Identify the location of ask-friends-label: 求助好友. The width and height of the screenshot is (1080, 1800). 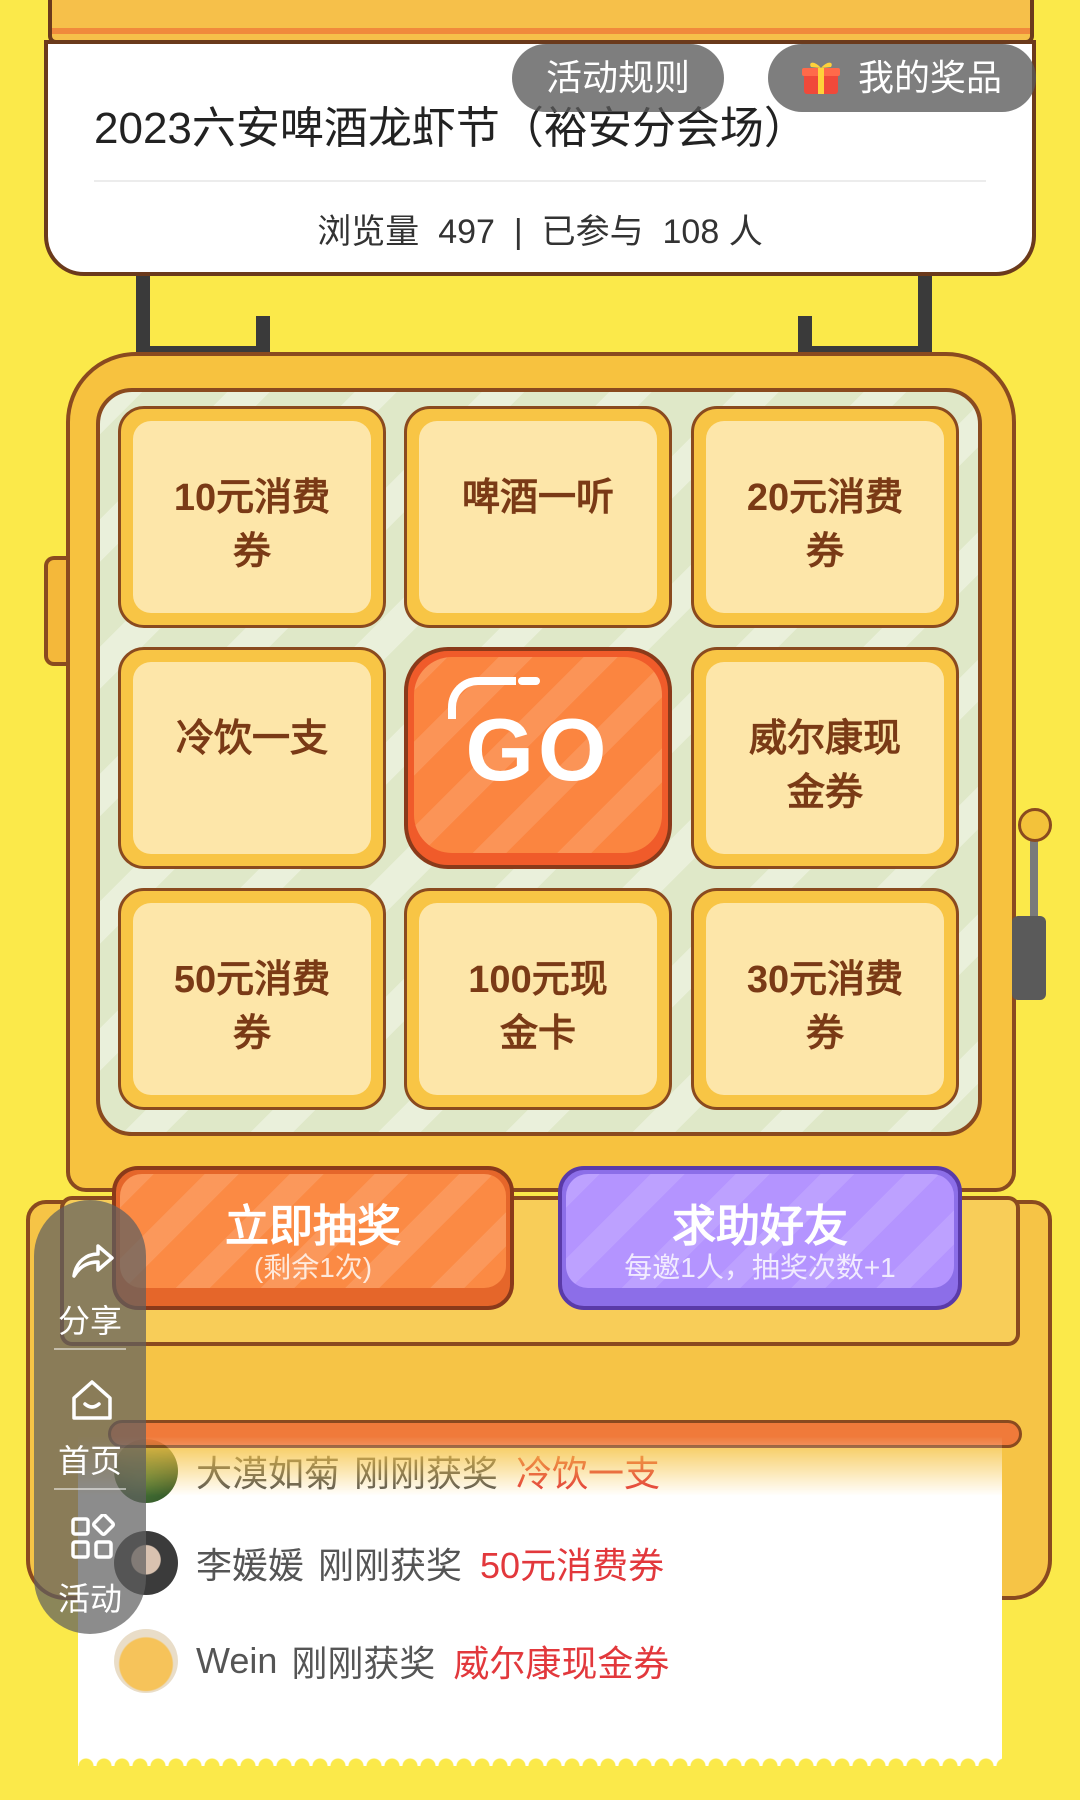
(760, 1226).